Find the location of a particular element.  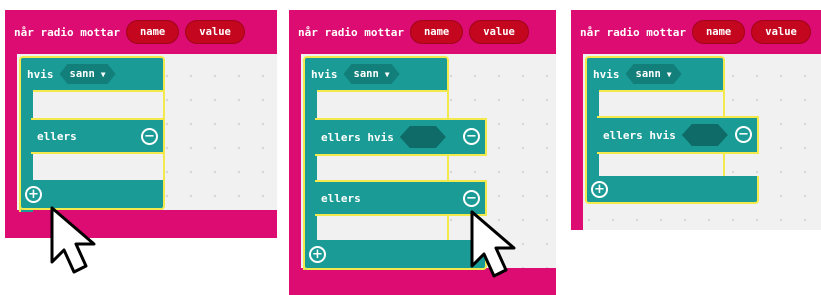

if-elseif-block: hvis sann ▼ ellers hvis − + is located at coordinates (678, 131).